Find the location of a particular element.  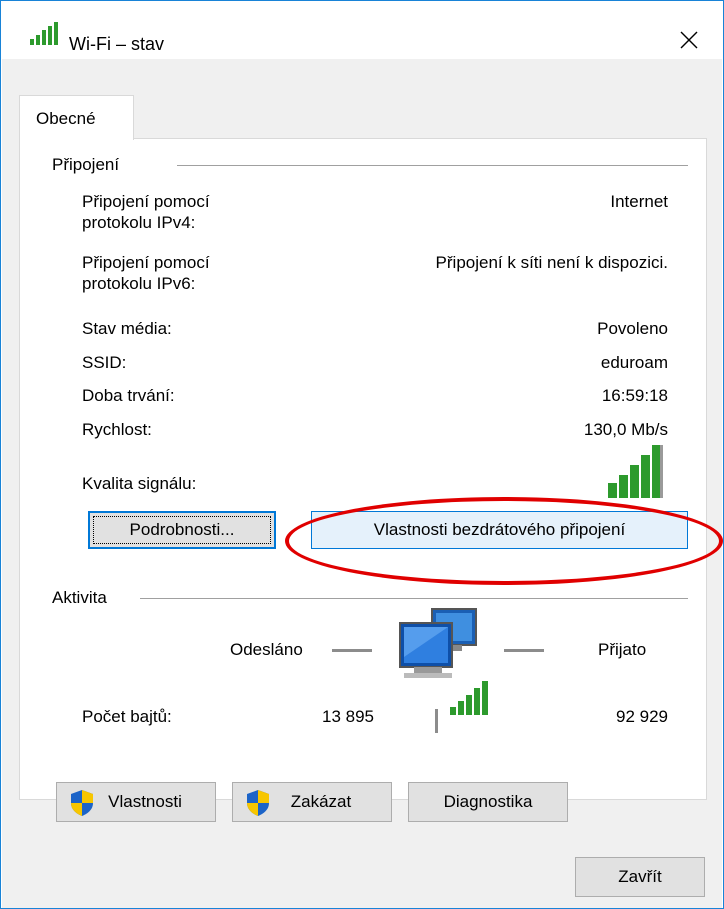

speed-value: 130,0 Mb/s is located at coordinates (625, 429).